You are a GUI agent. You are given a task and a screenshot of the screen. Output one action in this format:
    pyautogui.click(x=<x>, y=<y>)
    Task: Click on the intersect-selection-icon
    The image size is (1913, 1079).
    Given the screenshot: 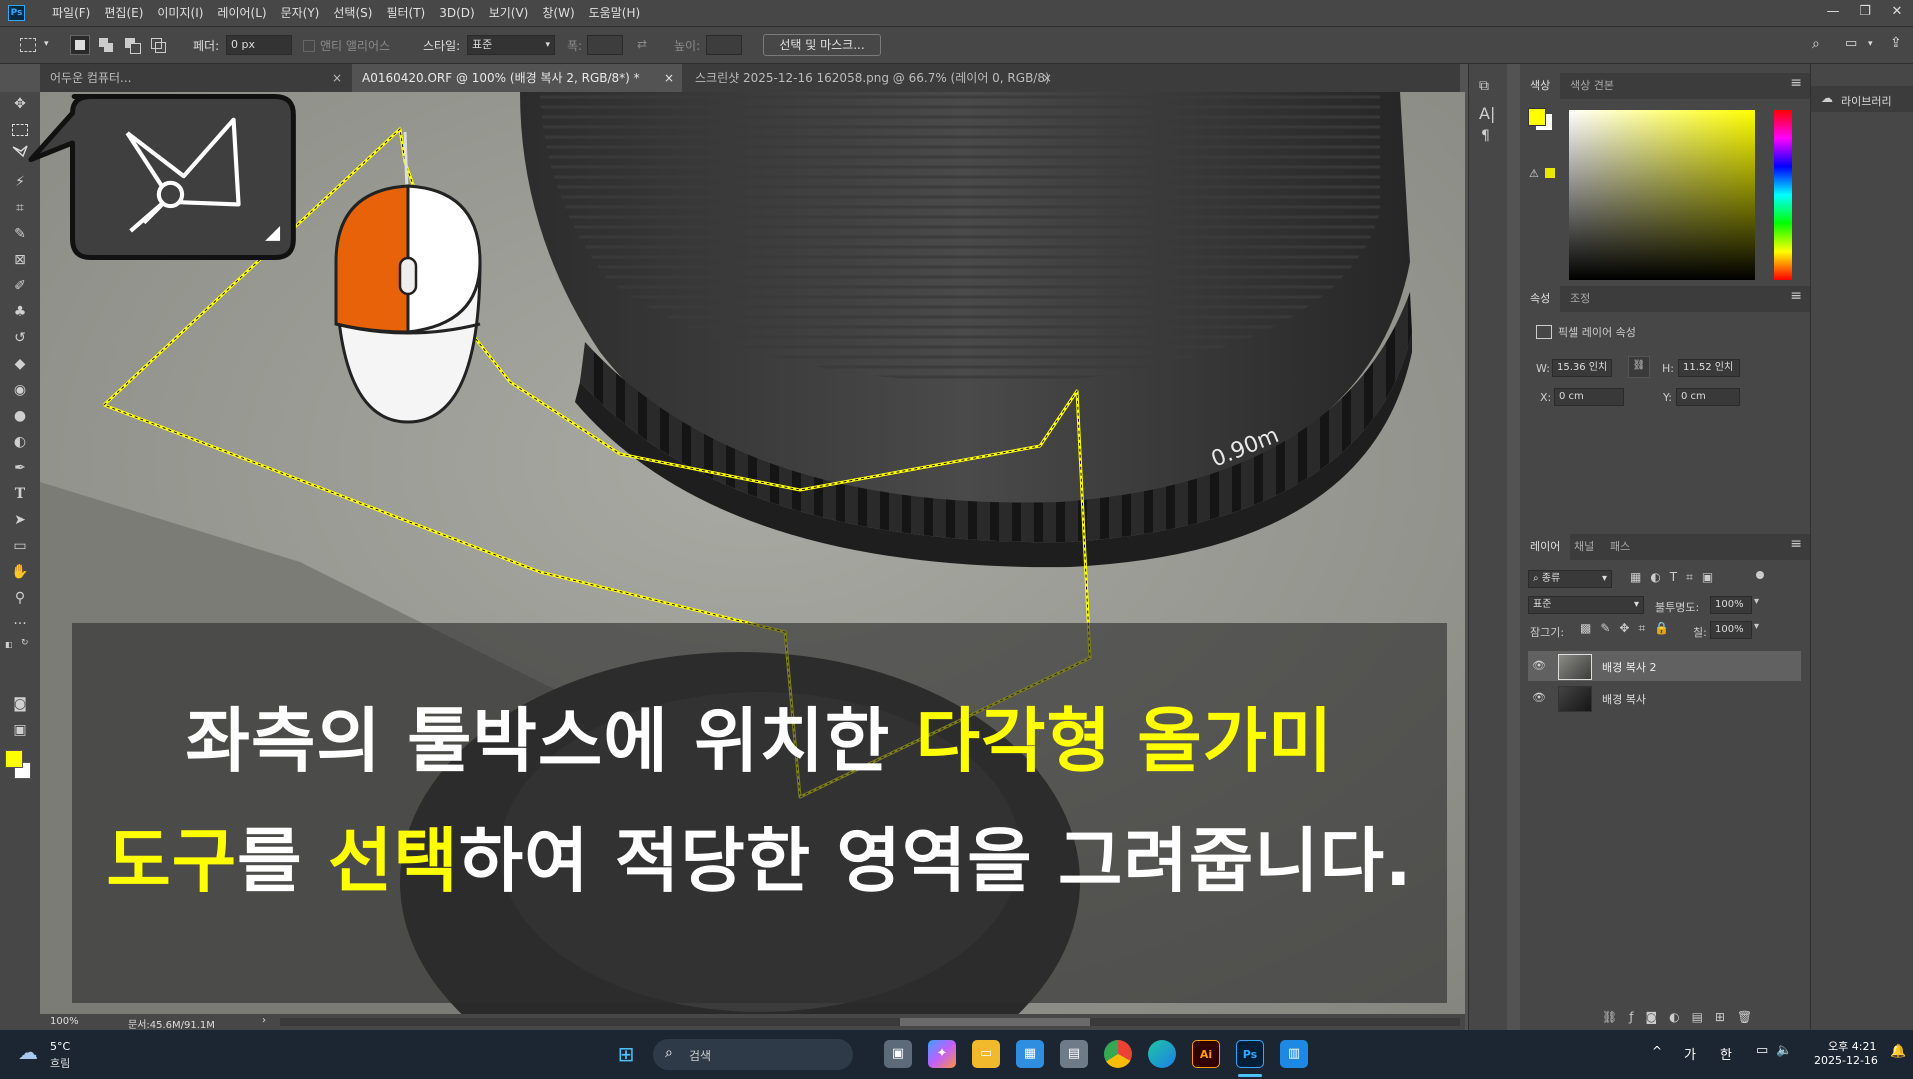 What is the action you would take?
    pyautogui.click(x=158, y=45)
    